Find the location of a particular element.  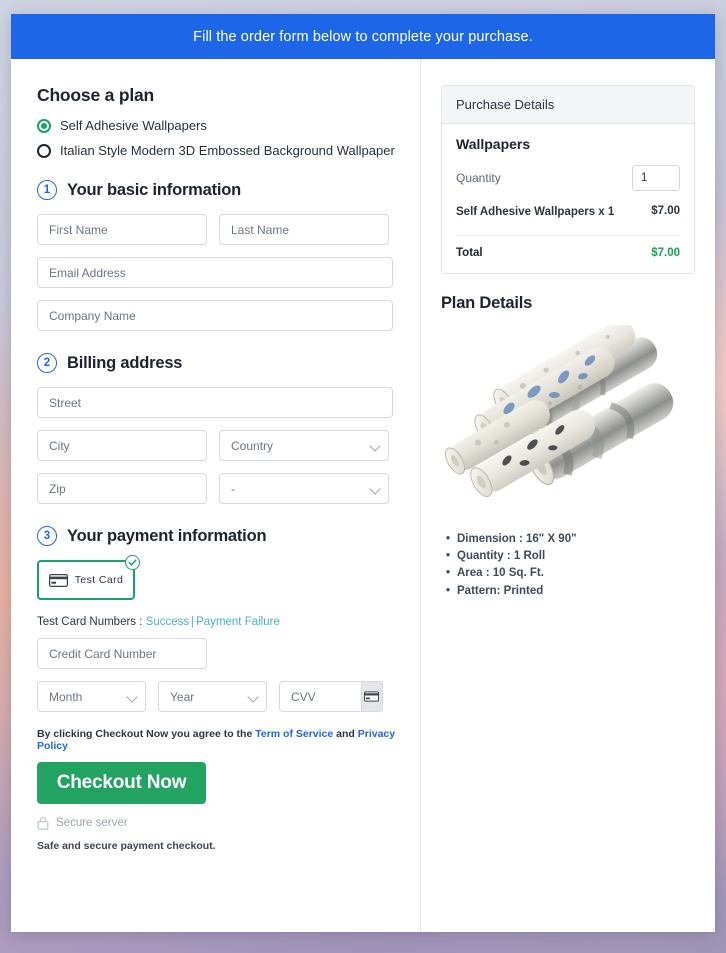

payment-method-test-card: Test Card is located at coordinates (88, 577).